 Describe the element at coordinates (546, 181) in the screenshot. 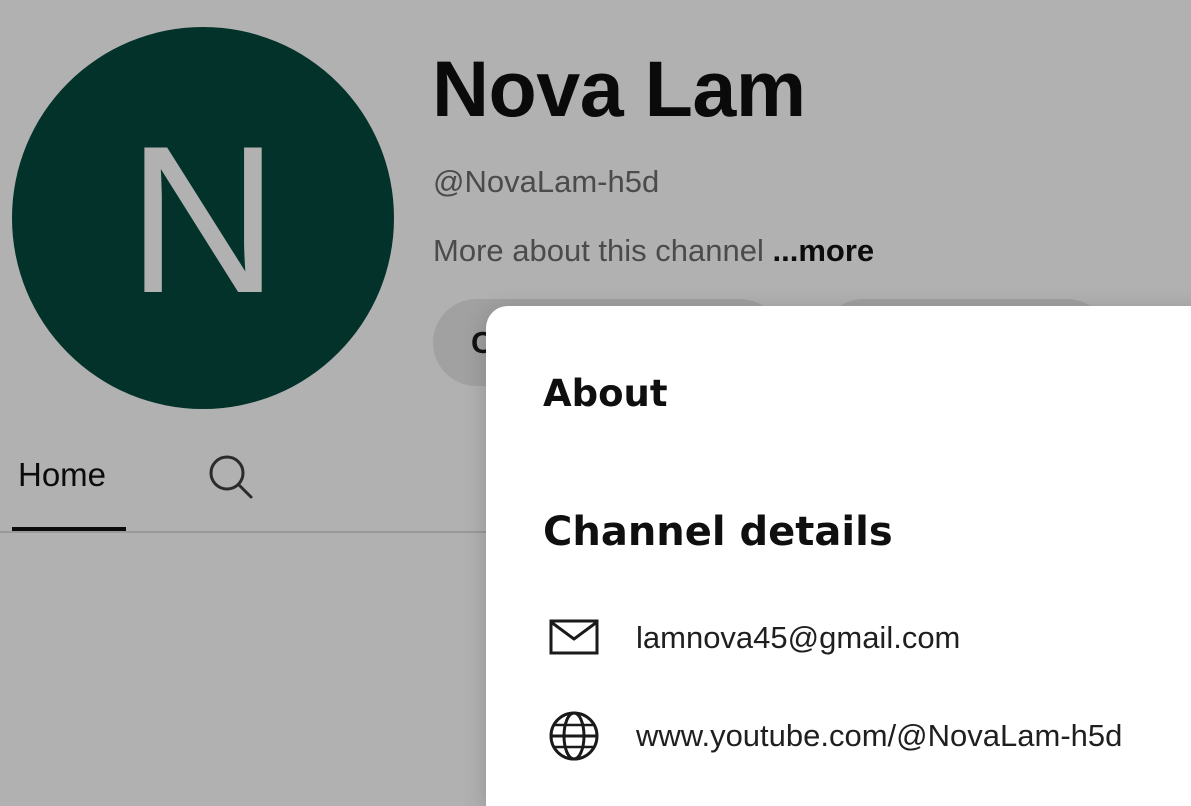

I see `channel-handle: @NovaLam-h5d` at that location.